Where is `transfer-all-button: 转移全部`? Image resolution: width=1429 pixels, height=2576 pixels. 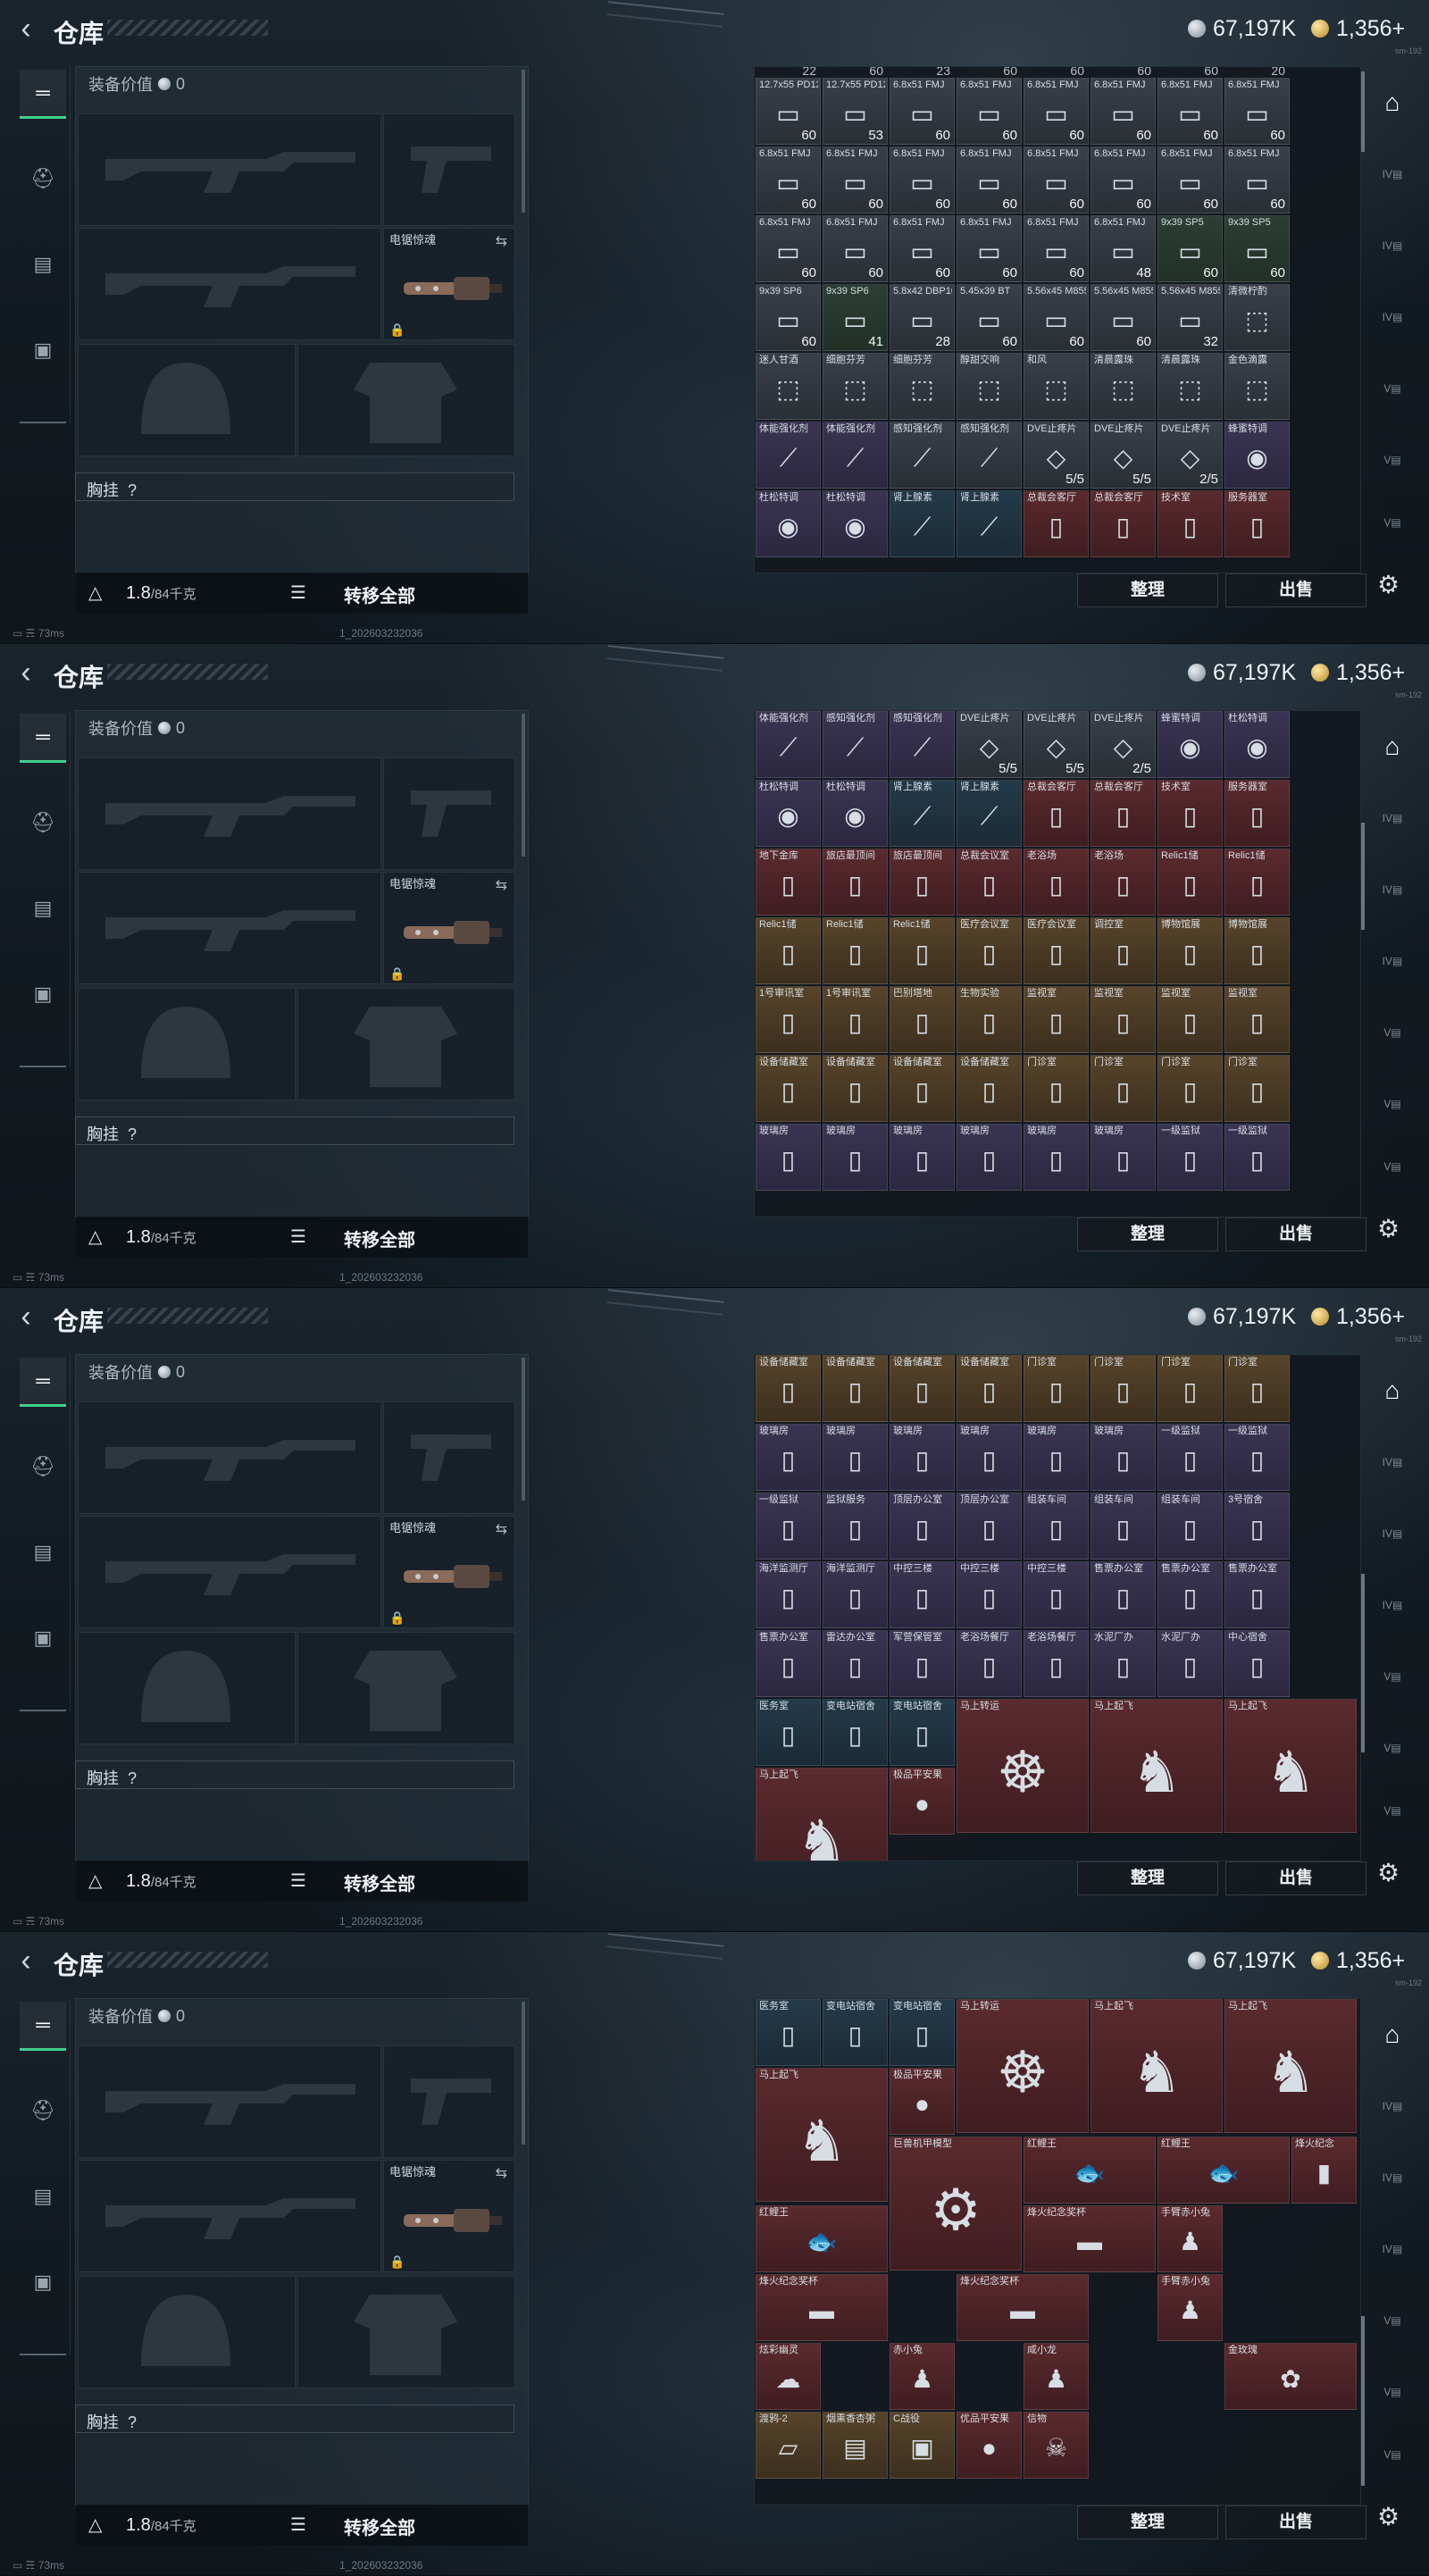
transfer-all-button: 转移全部 is located at coordinates (379, 1238).